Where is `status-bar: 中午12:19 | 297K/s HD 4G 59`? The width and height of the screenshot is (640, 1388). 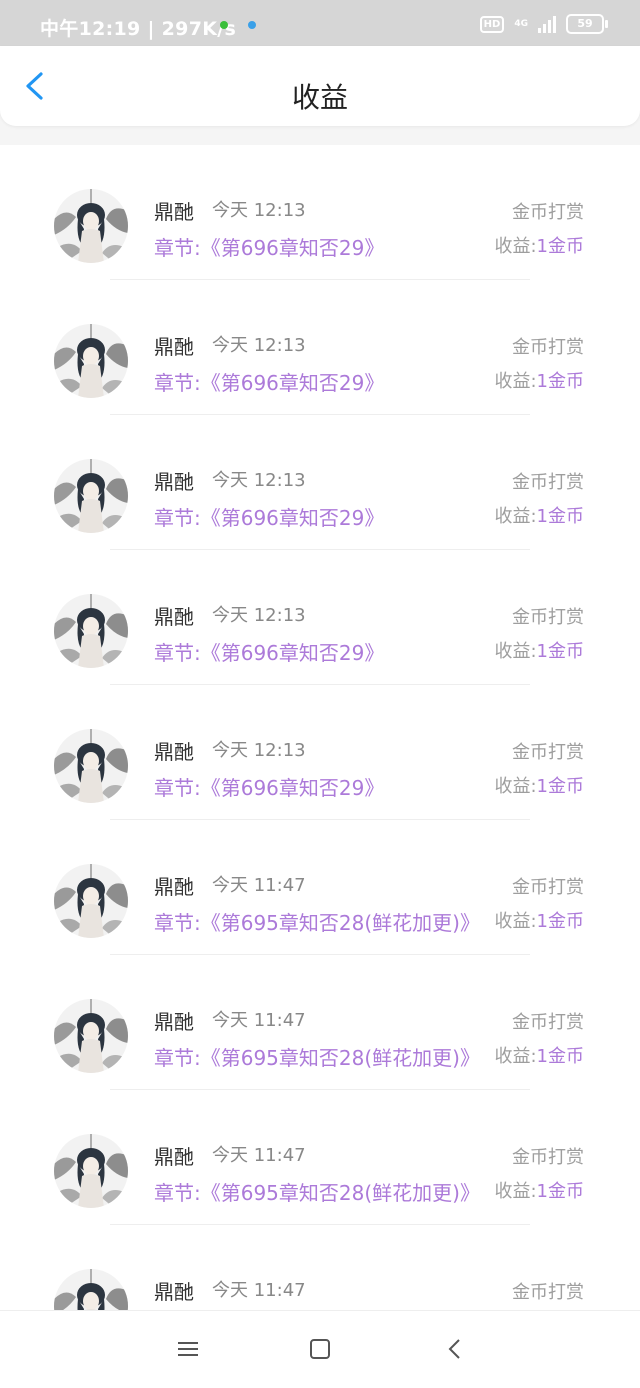
status-bar: 中午12:19 | 297K/s HD 4G 59 is located at coordinates (320, 23).